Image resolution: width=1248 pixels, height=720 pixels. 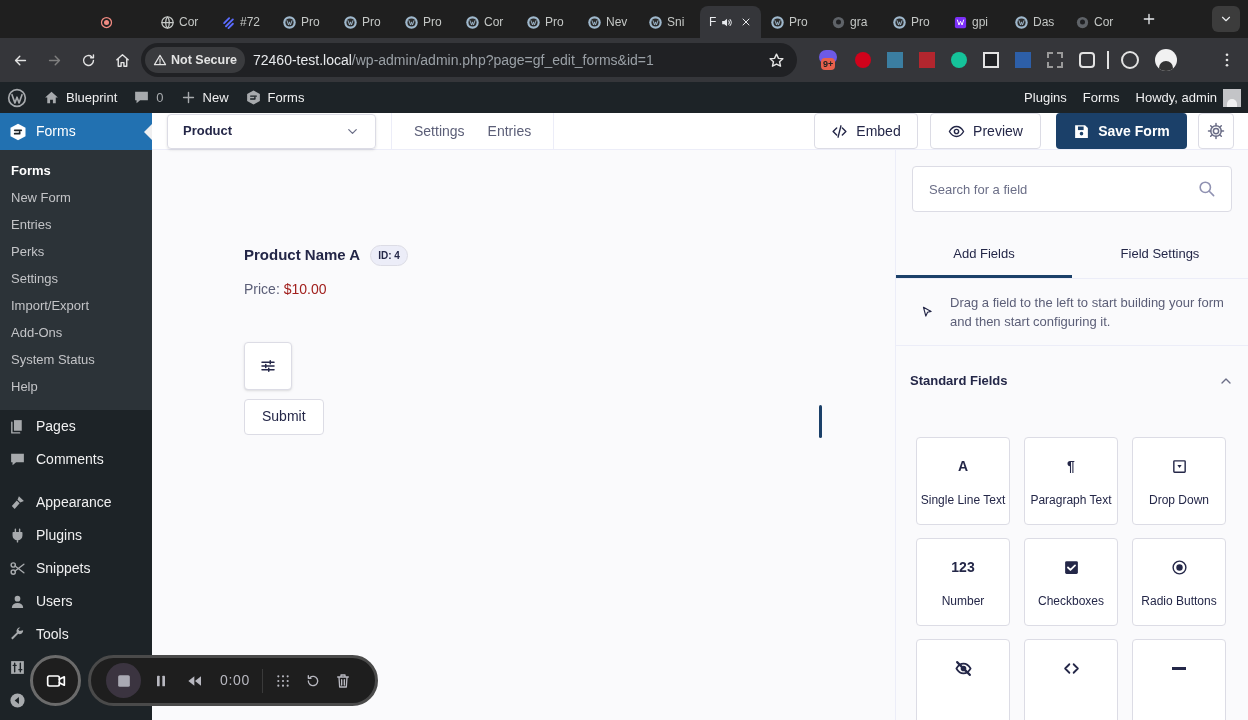 What do you see at coordinates (608, 22) in the screenshot?
I see `browser-tab: Nev` at bounding box center [608, 22].